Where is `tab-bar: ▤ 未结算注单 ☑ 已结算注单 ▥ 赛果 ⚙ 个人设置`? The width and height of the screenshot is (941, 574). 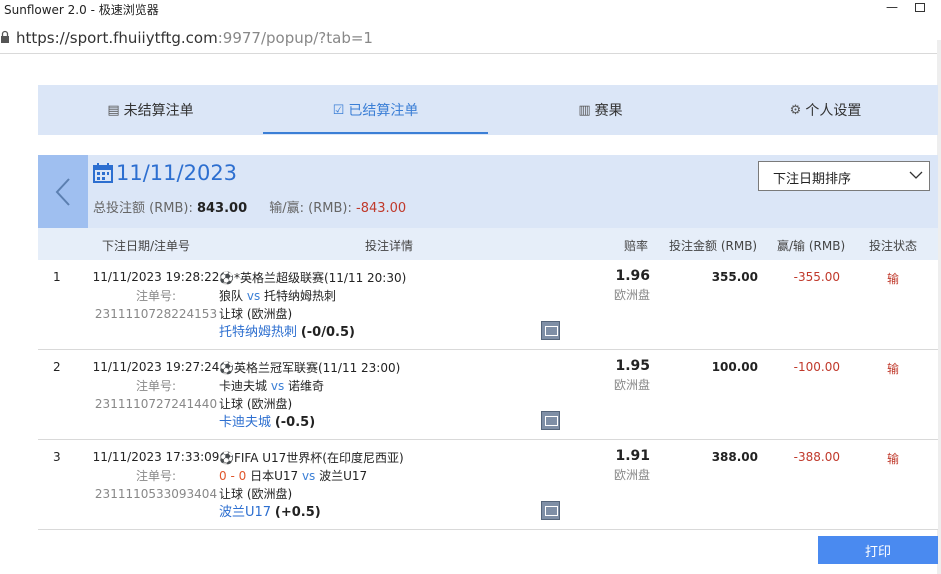
tab-bar: ▤ 未结算注单 ☑ 已结算注单 ▥ 赛果 ⚙ 个人设置 is located at coordinates (488, 110).